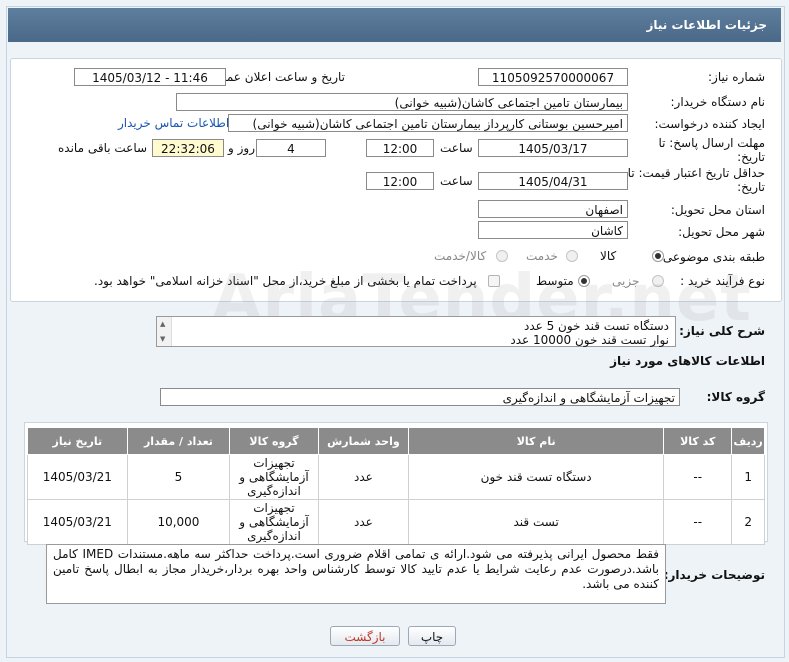  What do you see at coordinates (150, 77) in the screenshot?
I see `announce-field: 1405/03/12 - 11:46` at bounding box center [150, 77].